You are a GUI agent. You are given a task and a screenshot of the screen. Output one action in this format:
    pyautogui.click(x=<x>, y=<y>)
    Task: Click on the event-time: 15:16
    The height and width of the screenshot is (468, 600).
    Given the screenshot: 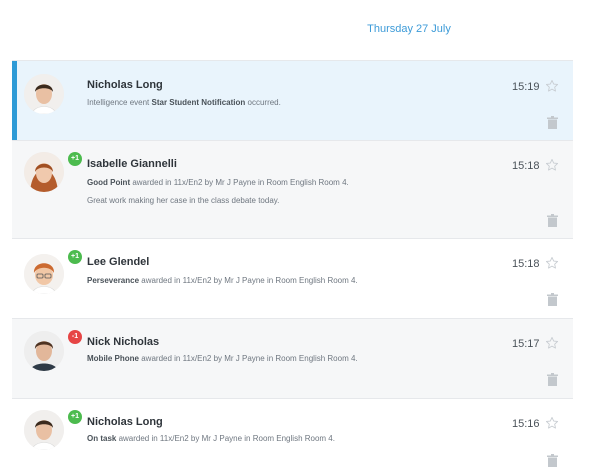 What is the action you would take?
    pyautogui.click(x=526, y=424)
    